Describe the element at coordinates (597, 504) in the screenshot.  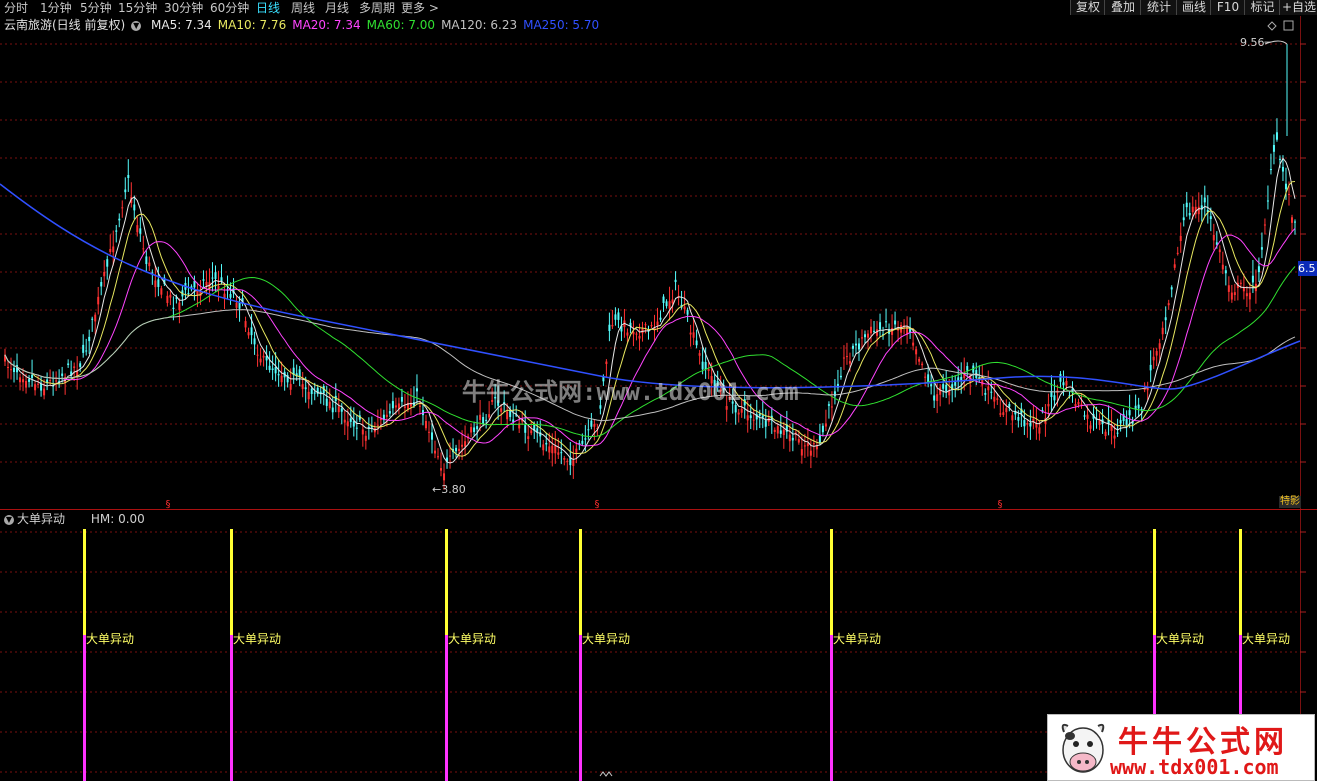
I see `event-marker-1: §` at that location.